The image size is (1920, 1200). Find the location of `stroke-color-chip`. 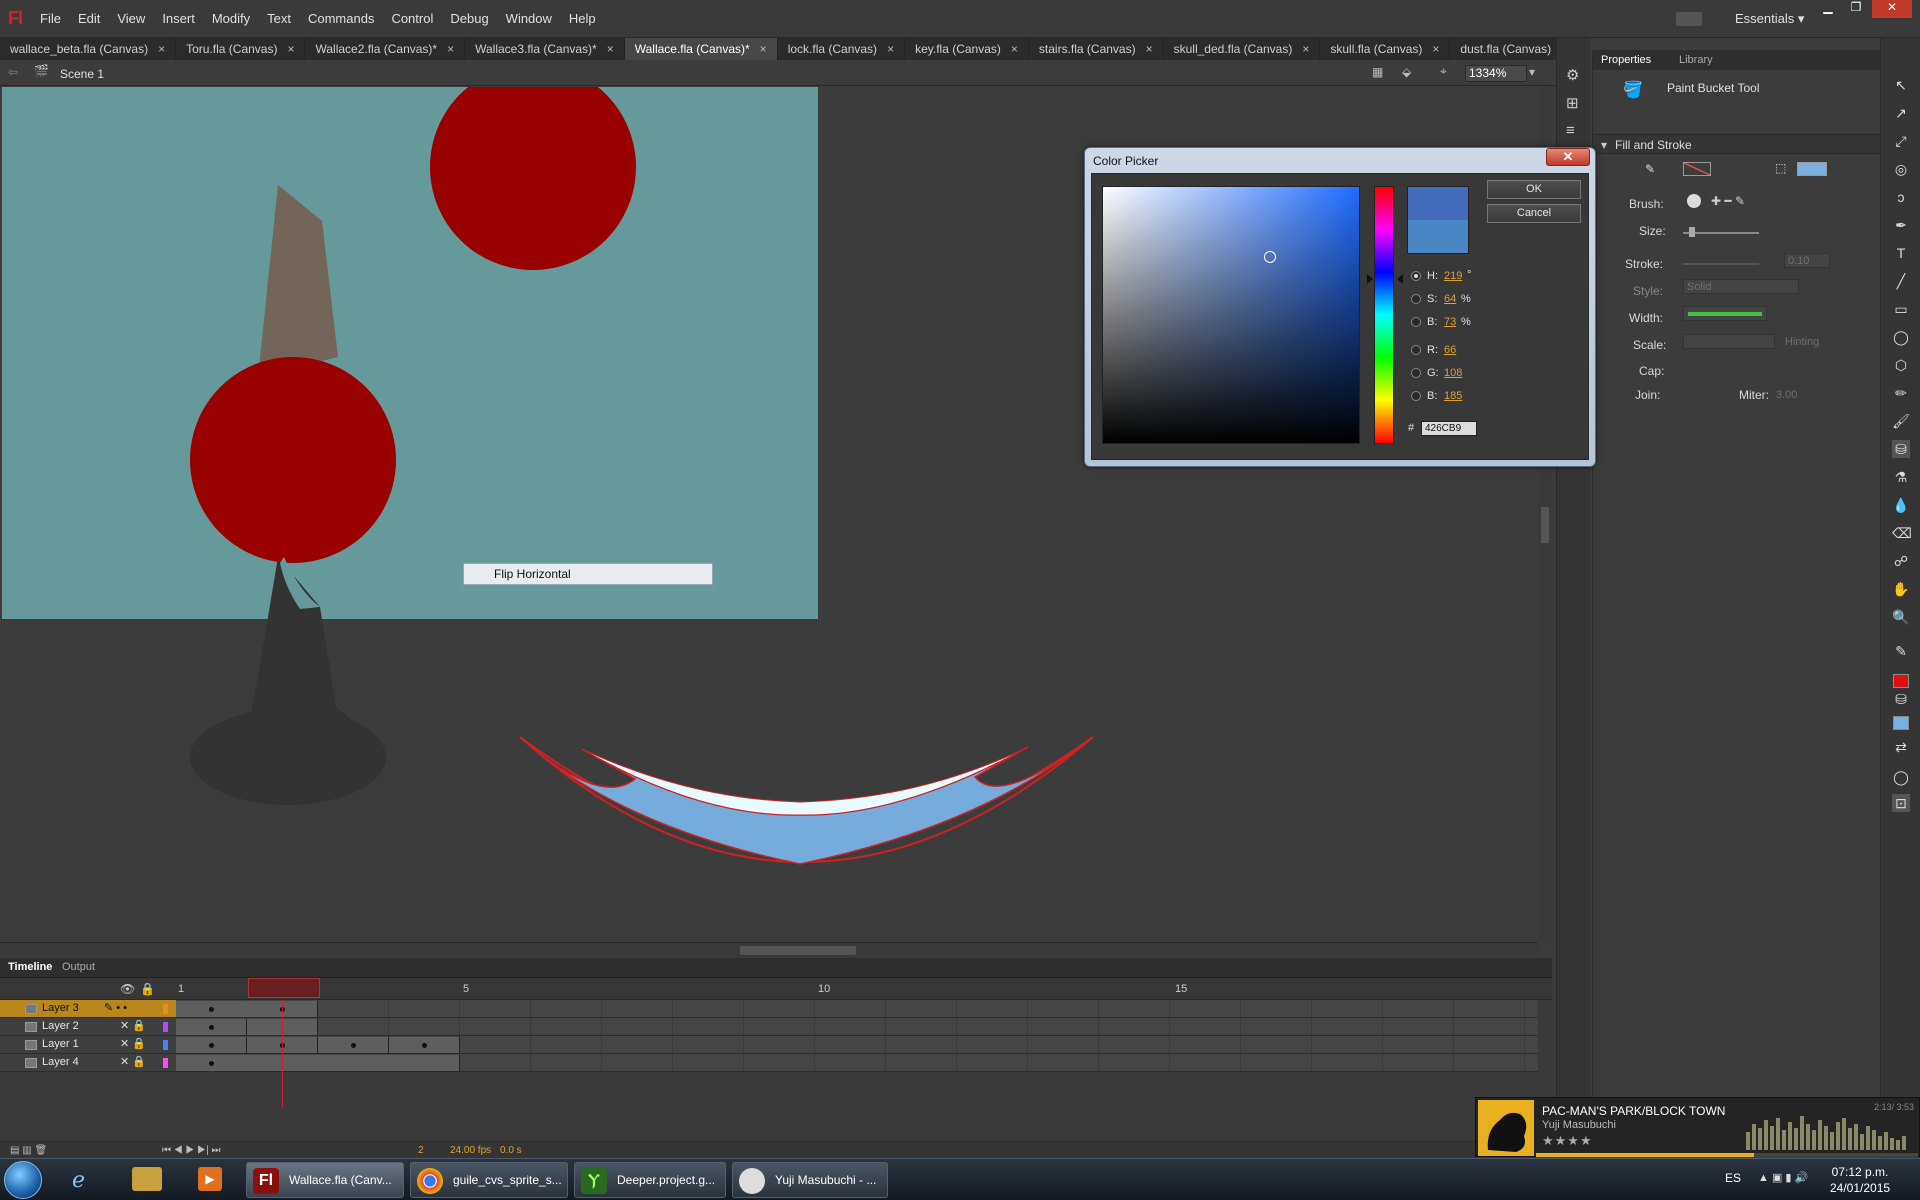

stroke-color-chip is located at coordinates (1901, 681).